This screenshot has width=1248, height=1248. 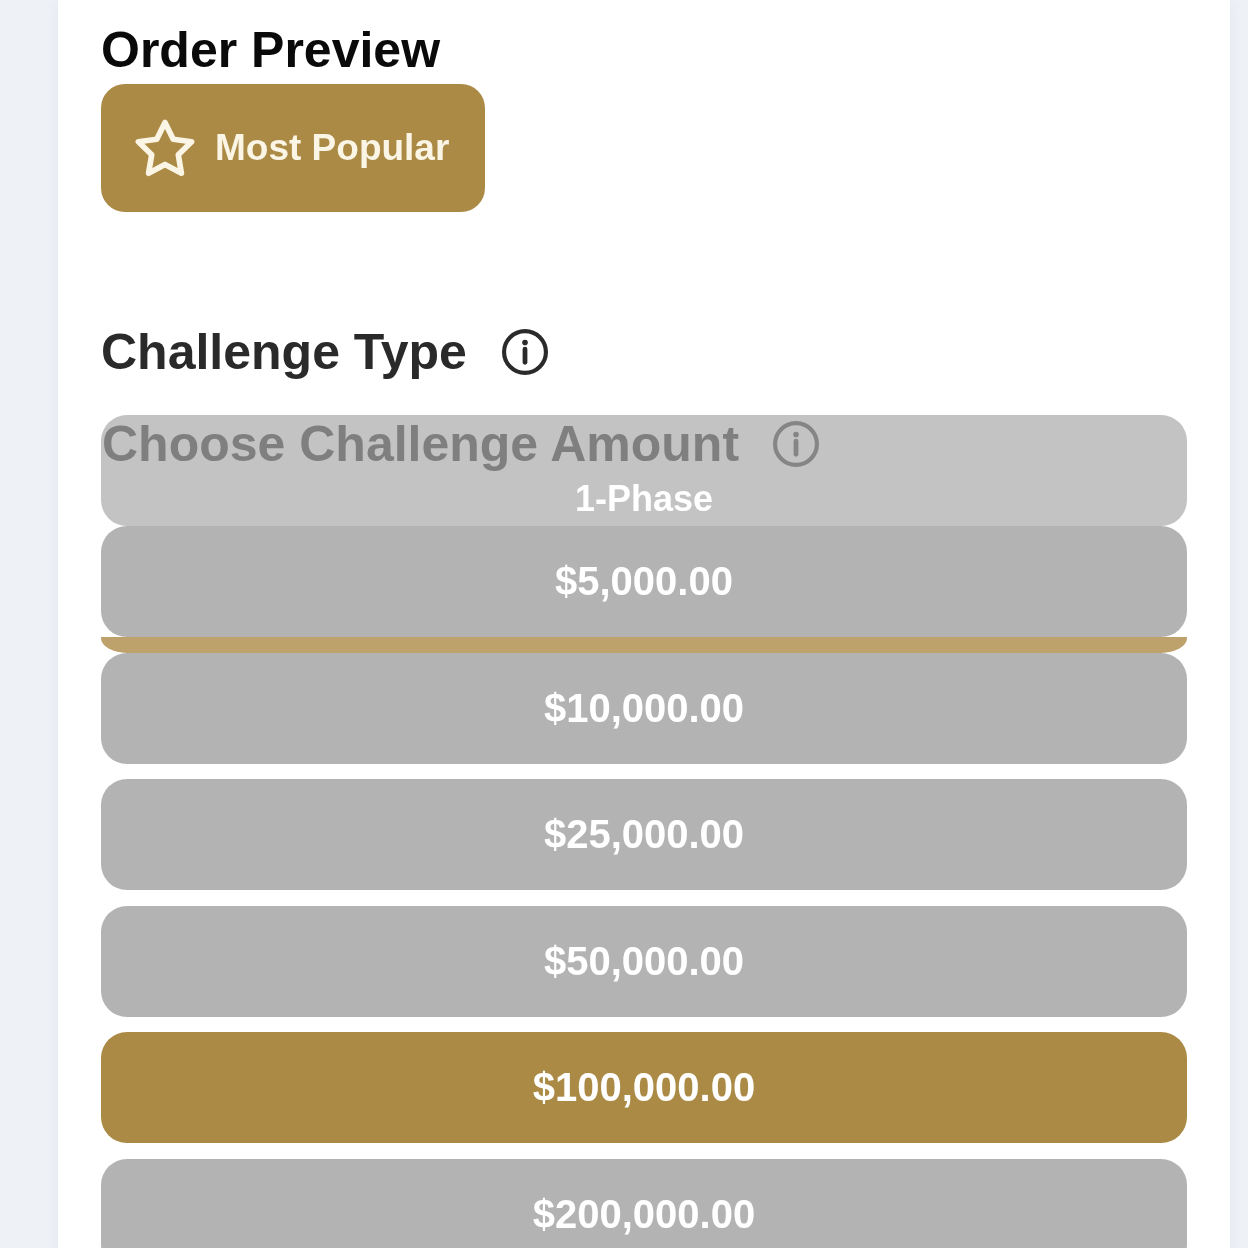 I want to click on page-title: Order Preview, so click(x=271, y=50).